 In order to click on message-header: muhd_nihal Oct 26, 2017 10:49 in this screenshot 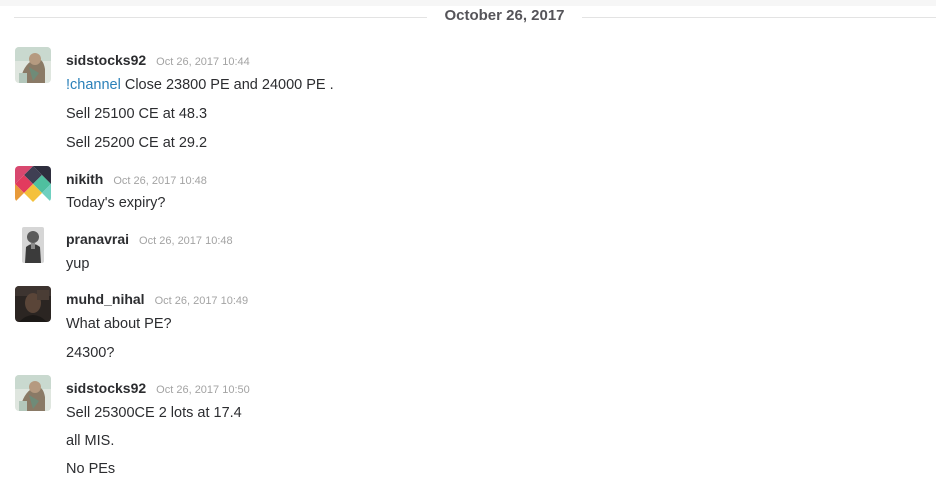, I will do `click(157, 299)`.